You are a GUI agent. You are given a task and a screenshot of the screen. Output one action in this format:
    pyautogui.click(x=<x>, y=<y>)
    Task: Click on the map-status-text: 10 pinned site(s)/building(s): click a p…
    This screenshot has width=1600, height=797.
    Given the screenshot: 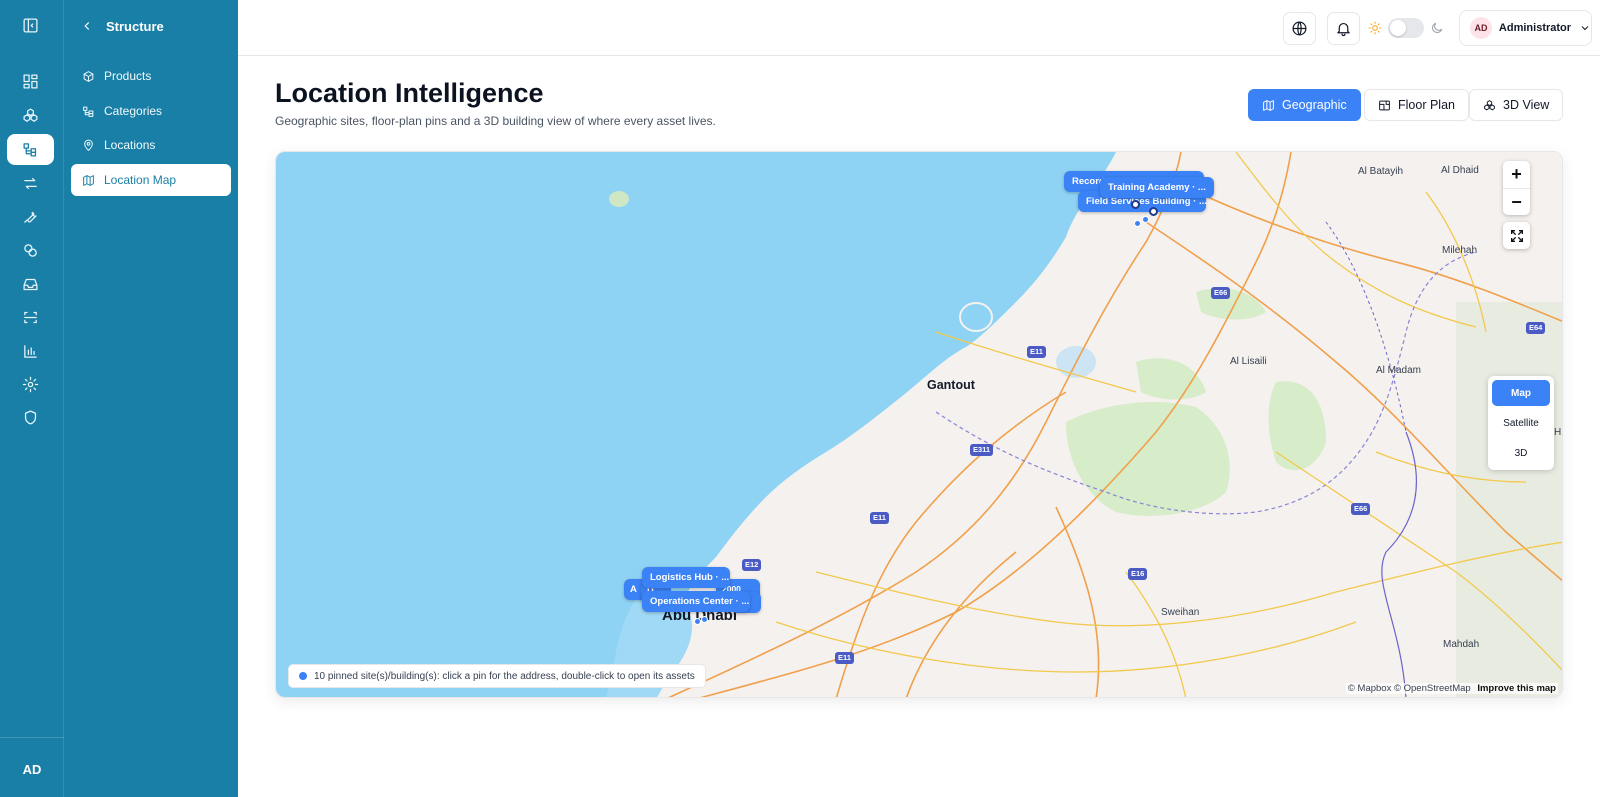 What is the action you would take?
    pyautogui.click(x=504, y=676)
    